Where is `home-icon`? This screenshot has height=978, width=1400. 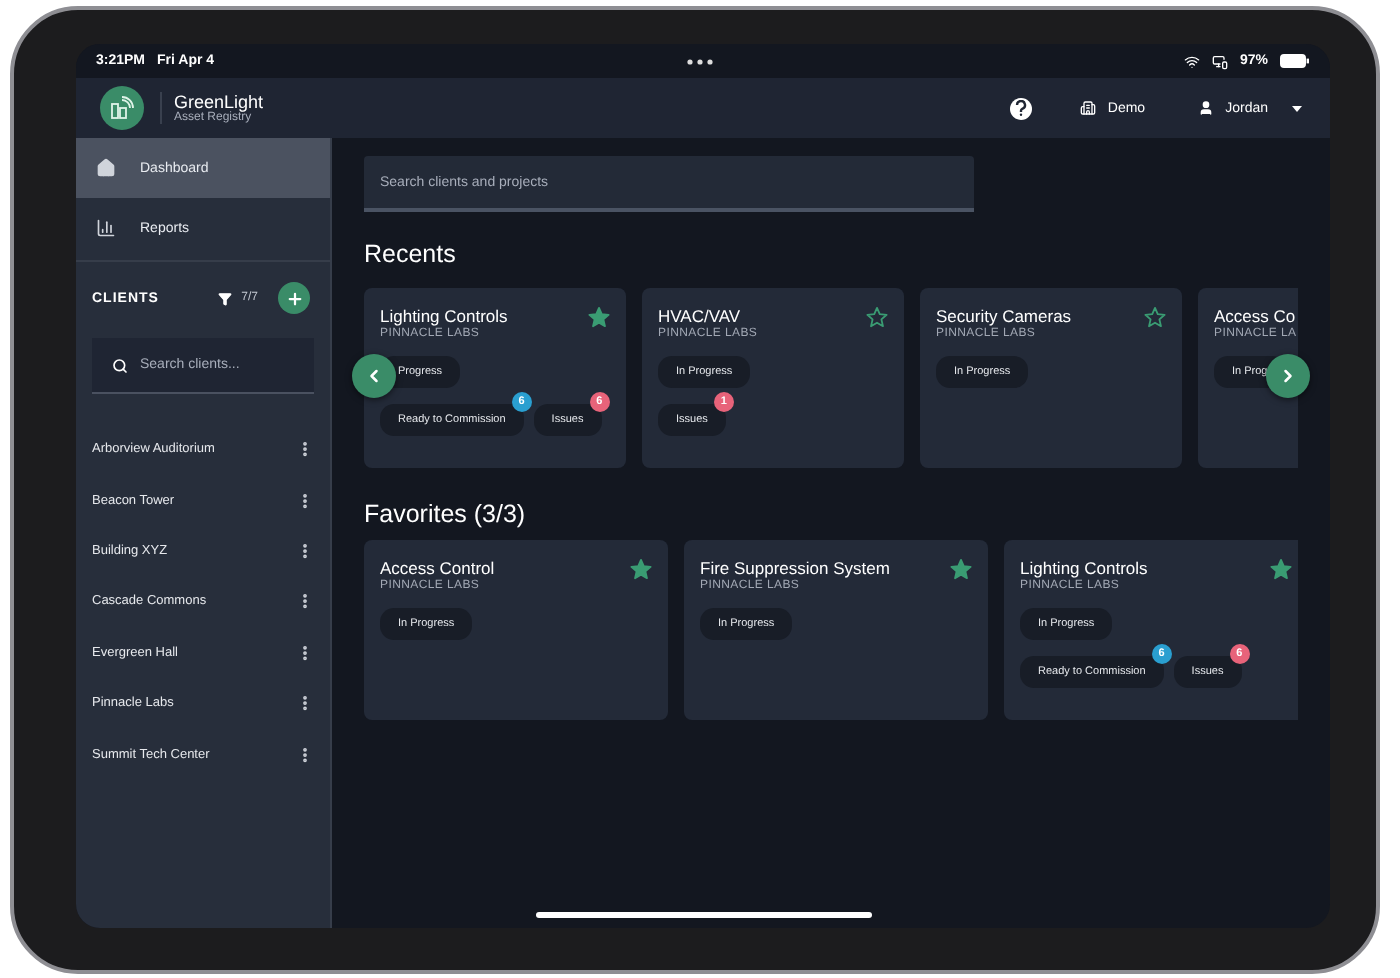 home-icon is located at coordinates (106, 168).